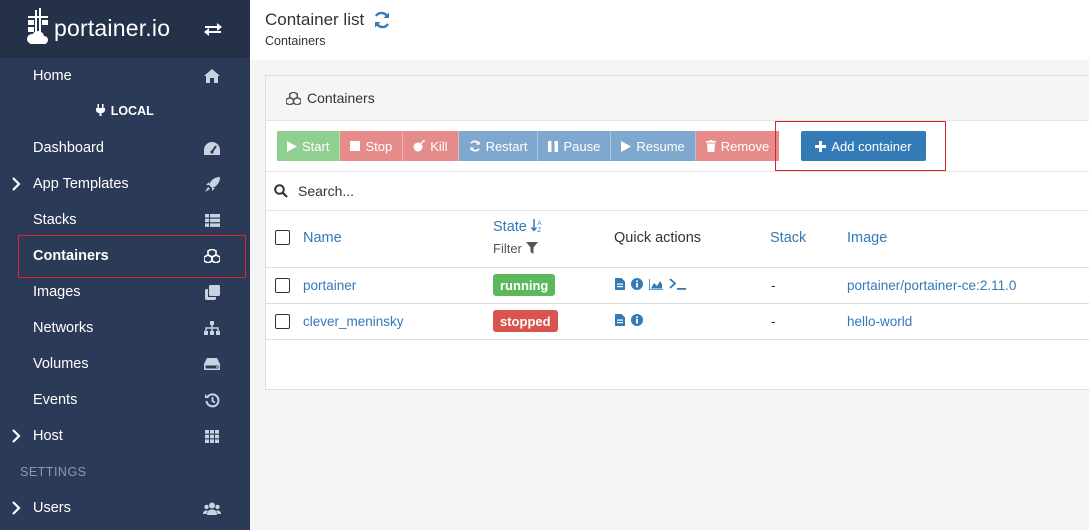 Image resolution: width=1089 pixels, height=530 pixels. Describe the element at coordinates (68, 148) in the screenshot. I see `sidebar-item-label: Dashboard` at that location.